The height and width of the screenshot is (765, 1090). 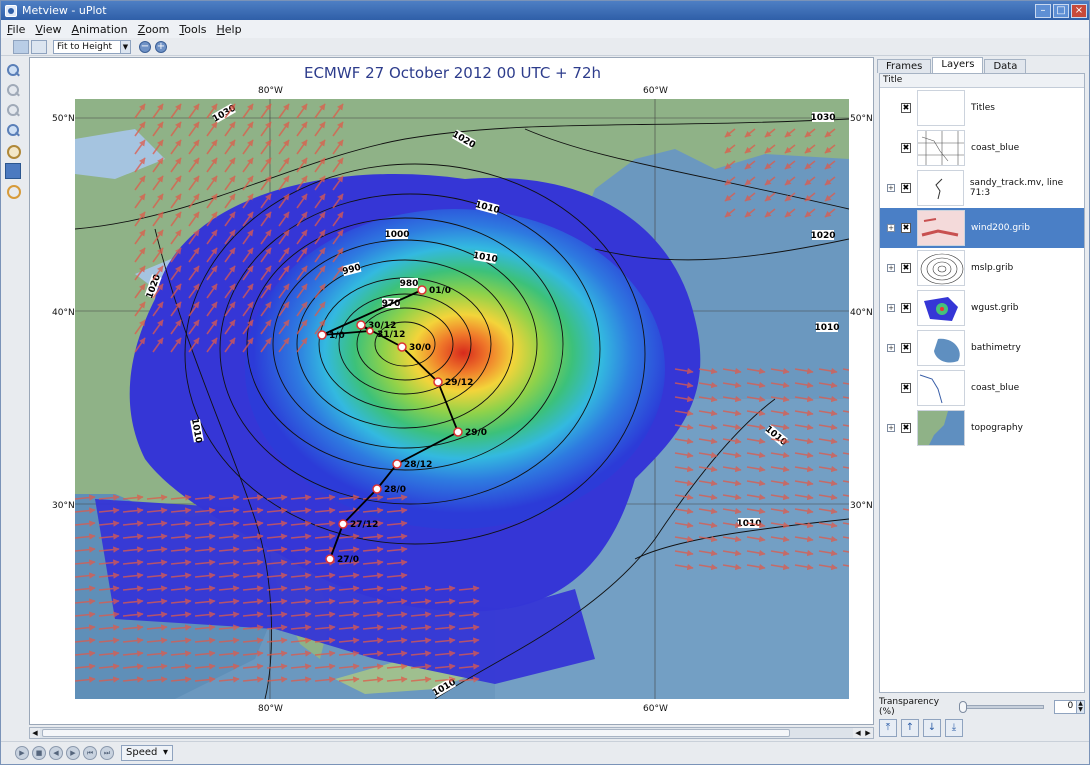 I want to click on isobar-label-1030-east: 1030, so click(x=822, y=118).